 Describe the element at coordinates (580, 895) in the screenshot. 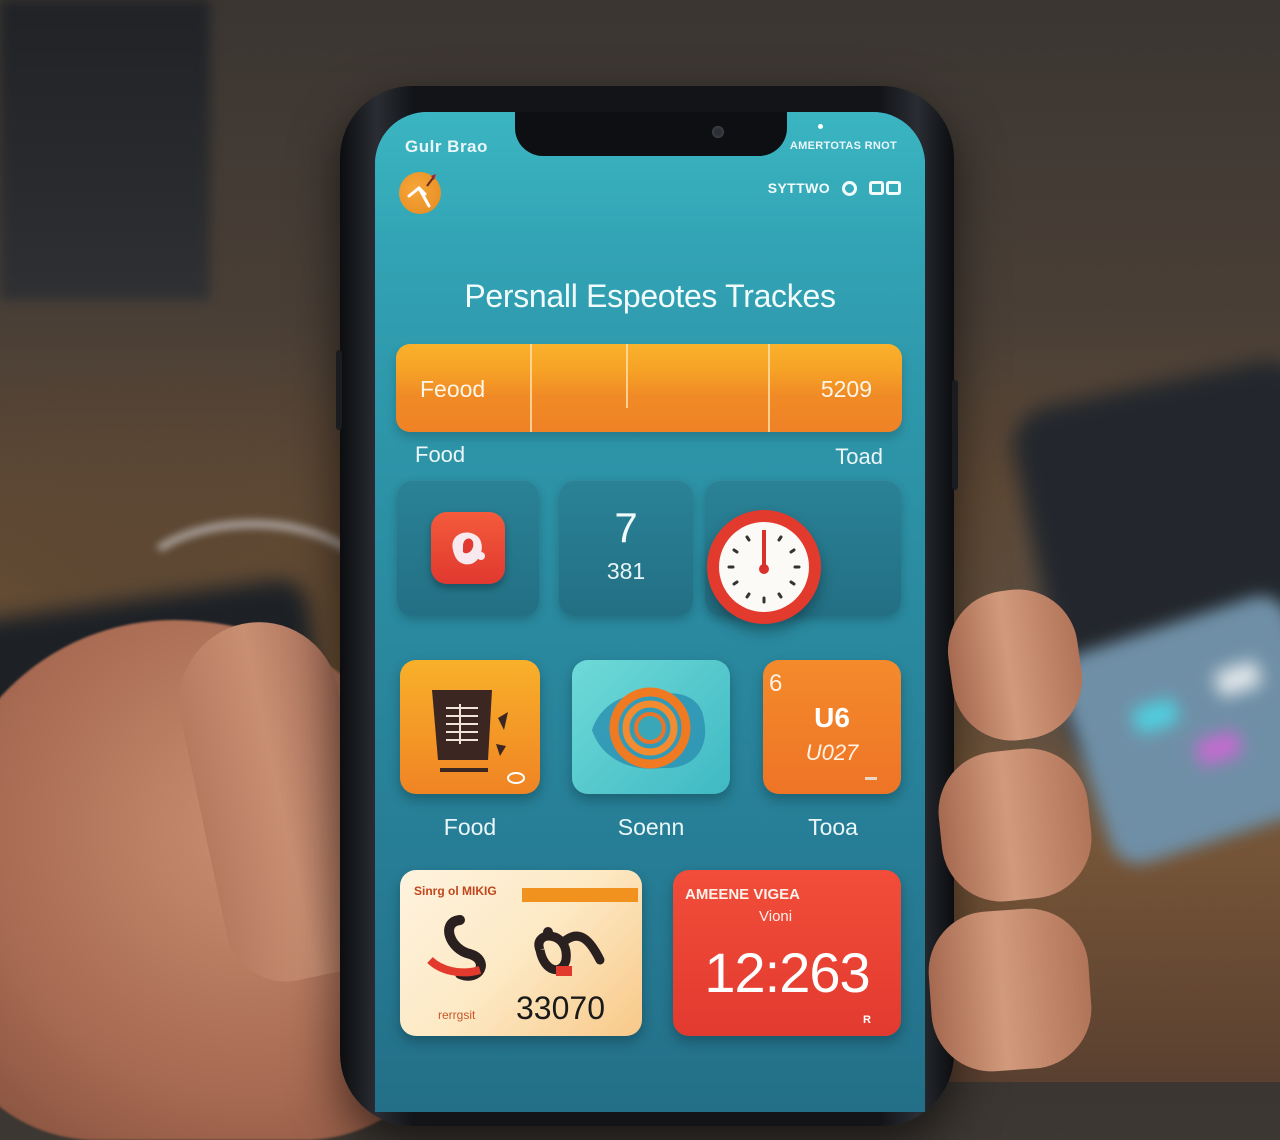

I see `card-savings-header-bar` at that location.